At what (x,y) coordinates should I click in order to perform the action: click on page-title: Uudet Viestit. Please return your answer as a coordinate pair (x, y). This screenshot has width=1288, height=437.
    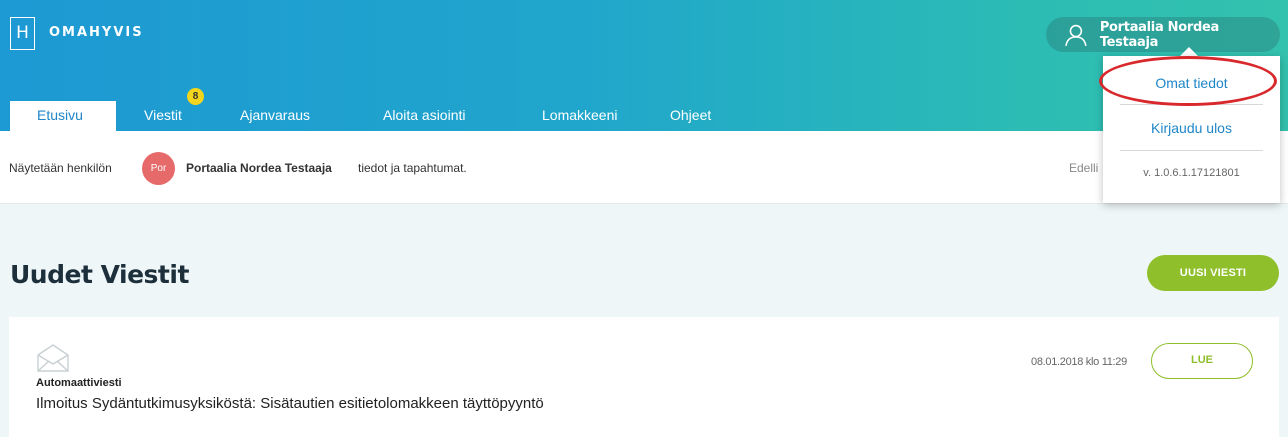
    Looking at the image, I should click on (99, 274).